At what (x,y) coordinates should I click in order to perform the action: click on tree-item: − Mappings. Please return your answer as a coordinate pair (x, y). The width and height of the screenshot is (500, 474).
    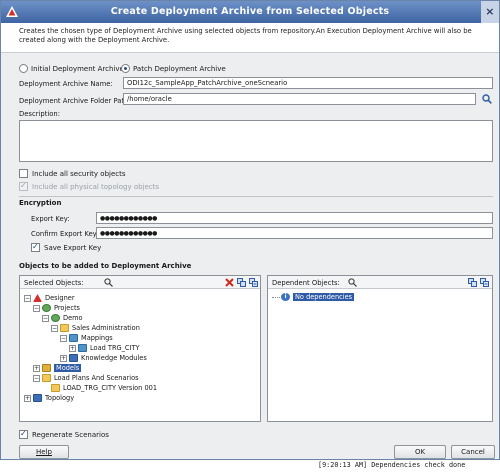
    Looking at the image, I should click on (86, 338).